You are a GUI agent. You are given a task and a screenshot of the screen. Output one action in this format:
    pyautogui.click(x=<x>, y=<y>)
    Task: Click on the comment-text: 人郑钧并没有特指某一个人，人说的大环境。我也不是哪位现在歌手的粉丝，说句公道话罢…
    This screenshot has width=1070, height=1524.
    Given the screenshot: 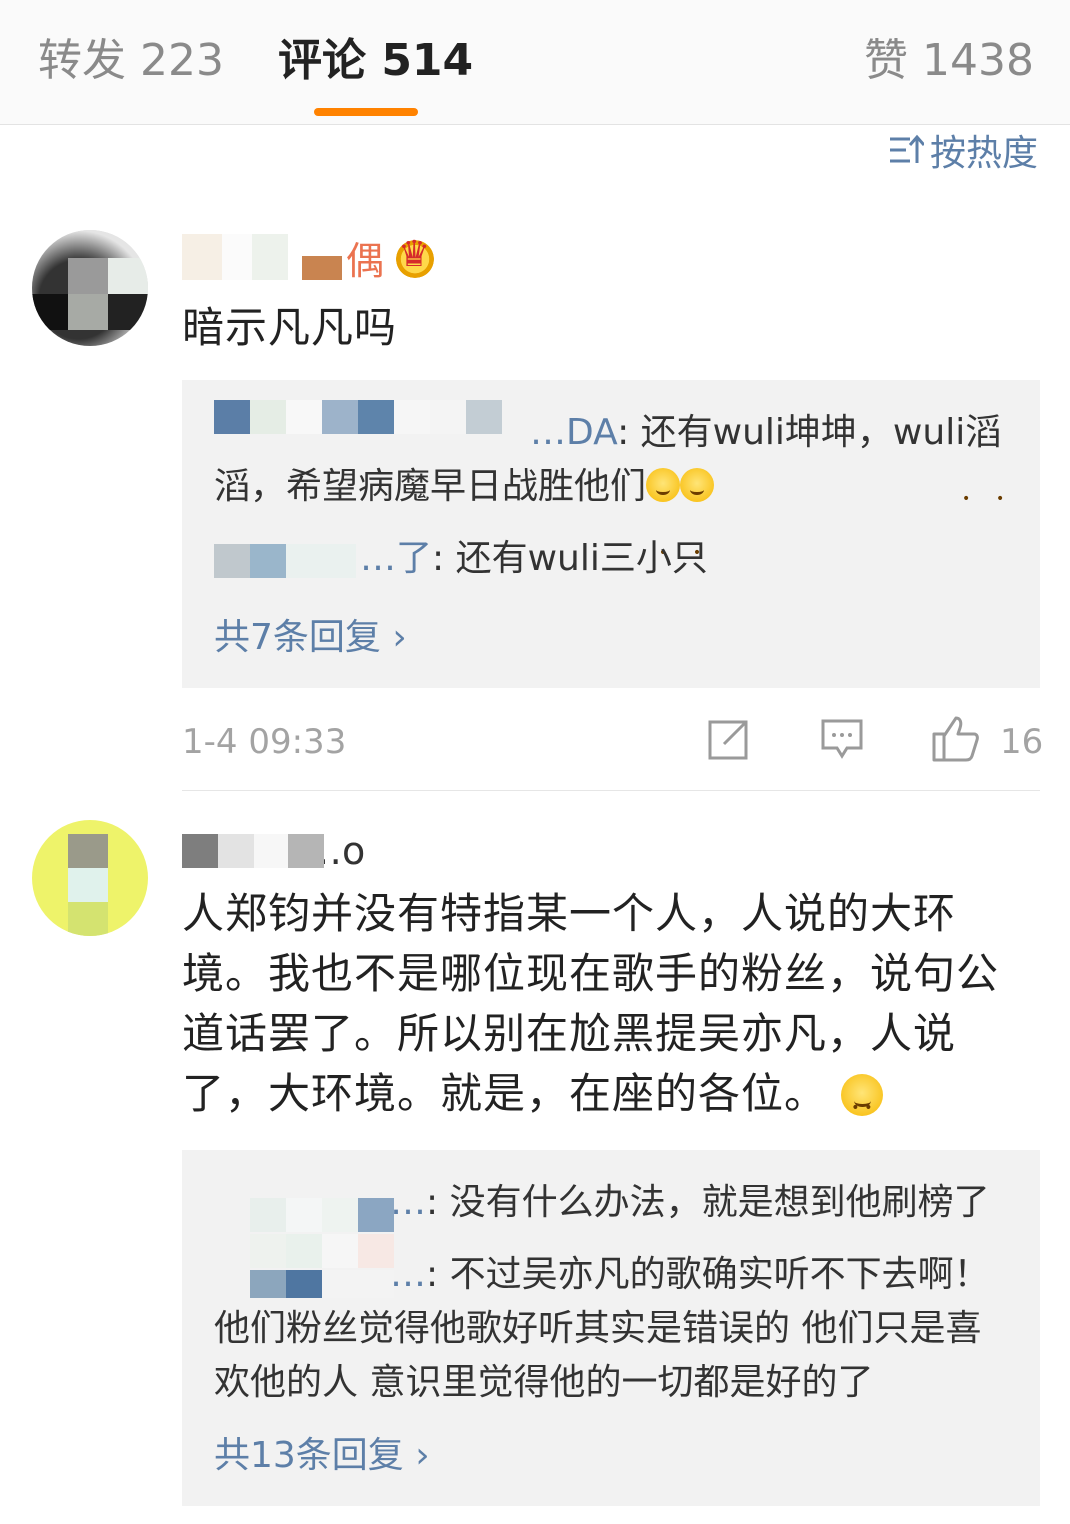 What is the action you would take?
    pyautogui.click(x=609, y=1011)
    